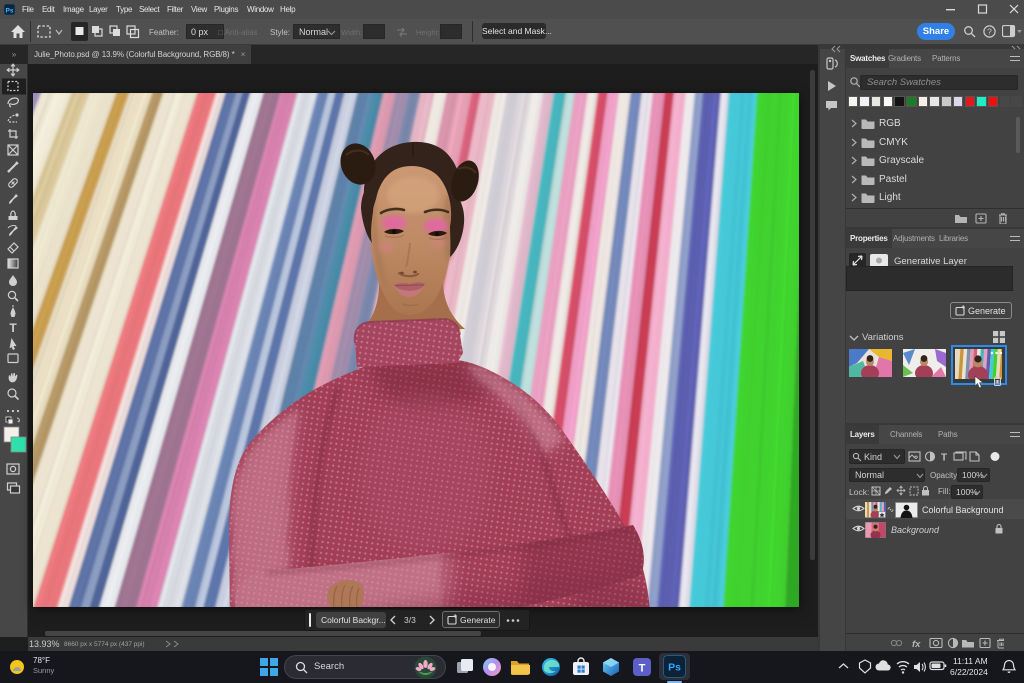 This screenshot has height=683, width=1024. I want to click on svg-text: fx, so click(916, 644).